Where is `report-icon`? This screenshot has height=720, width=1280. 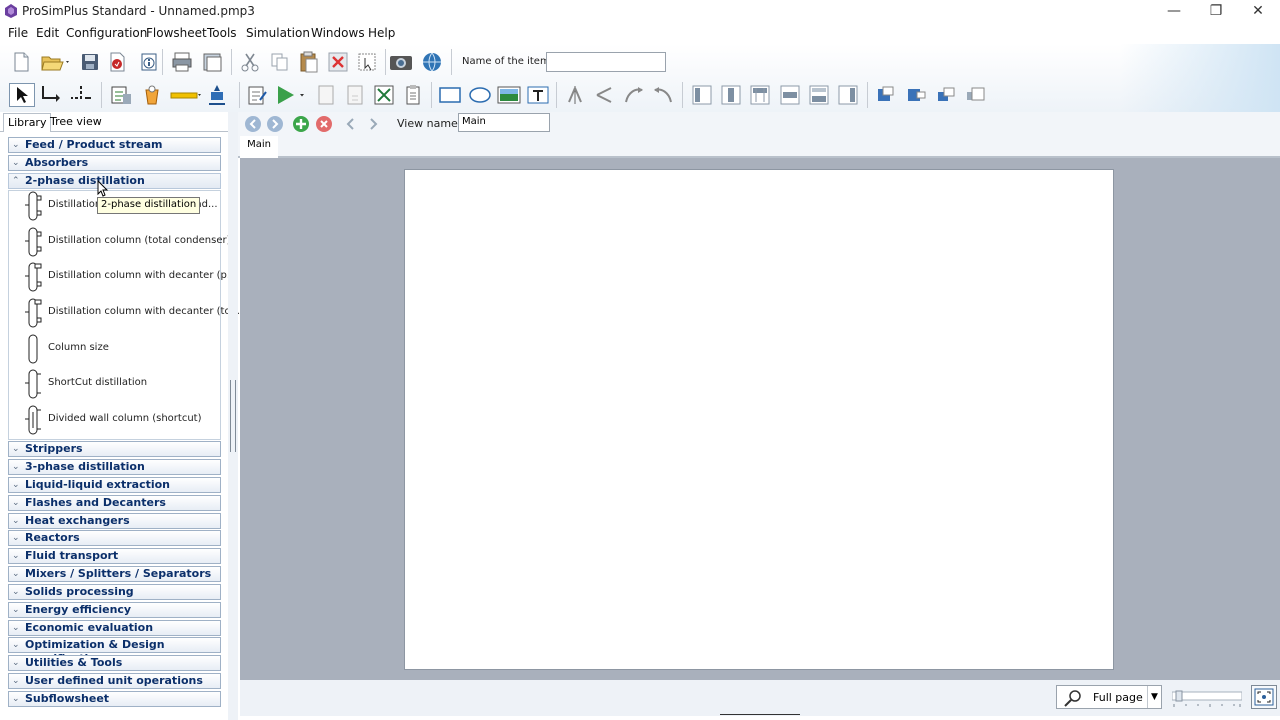
report-icon is located at coordinates (326, 95).